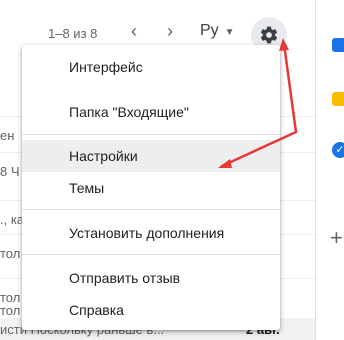 The height and width of the screenshot is (340, 344). I want to click on add-icon: +, so click(336, 238).